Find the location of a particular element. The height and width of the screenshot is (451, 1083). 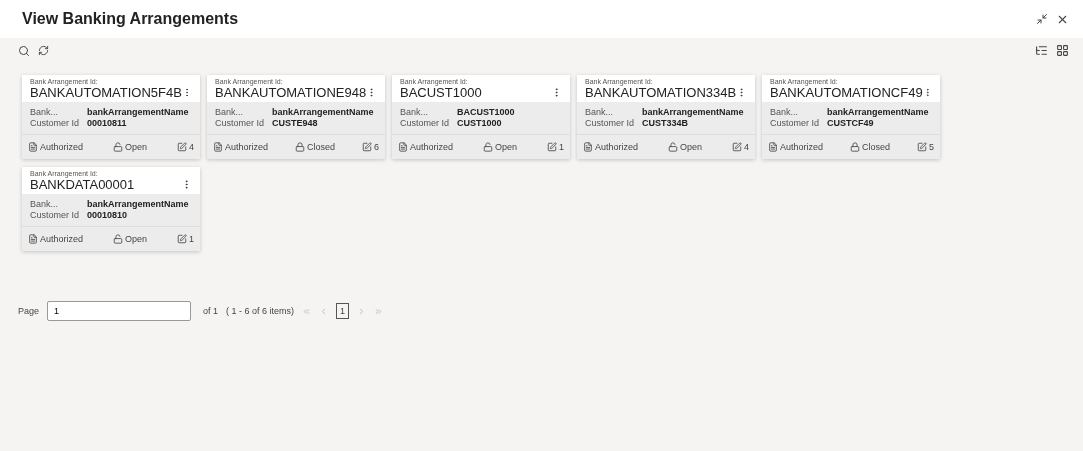

arrangement-id: BANKAUTOMATION334B is located at coordinates (661, 92).